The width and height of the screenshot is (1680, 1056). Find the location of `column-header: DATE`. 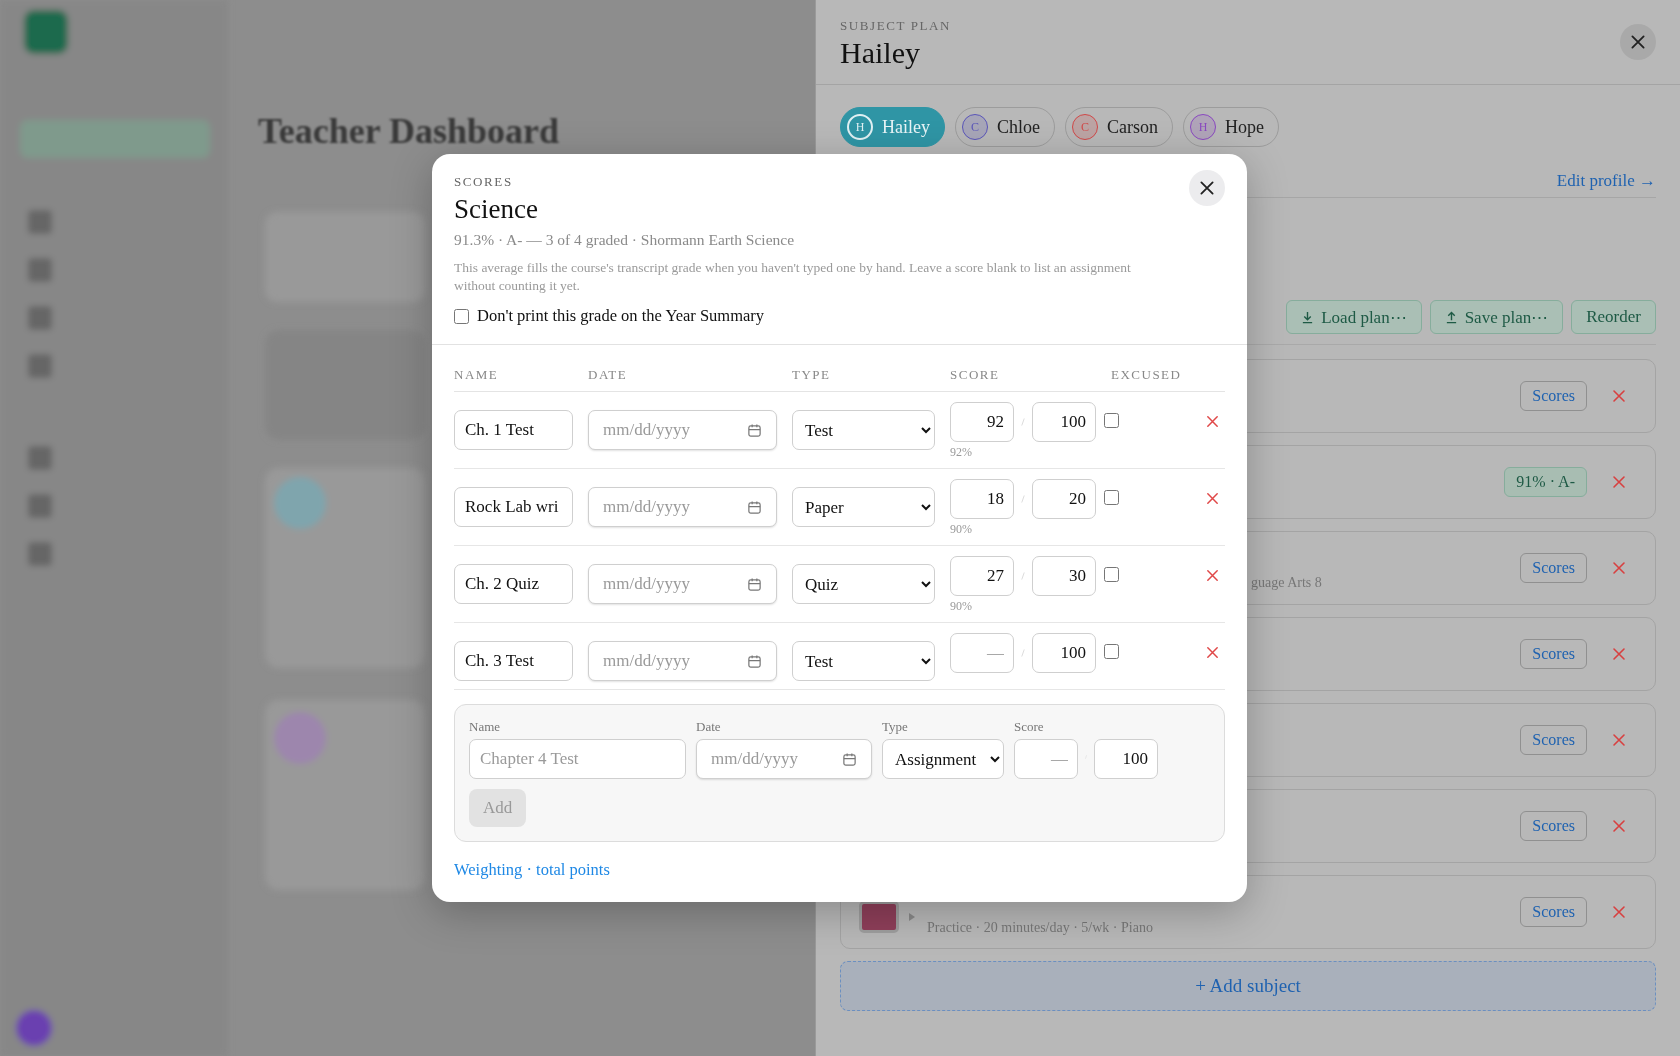

column-header: DATE is located at coordinates (608, 375).